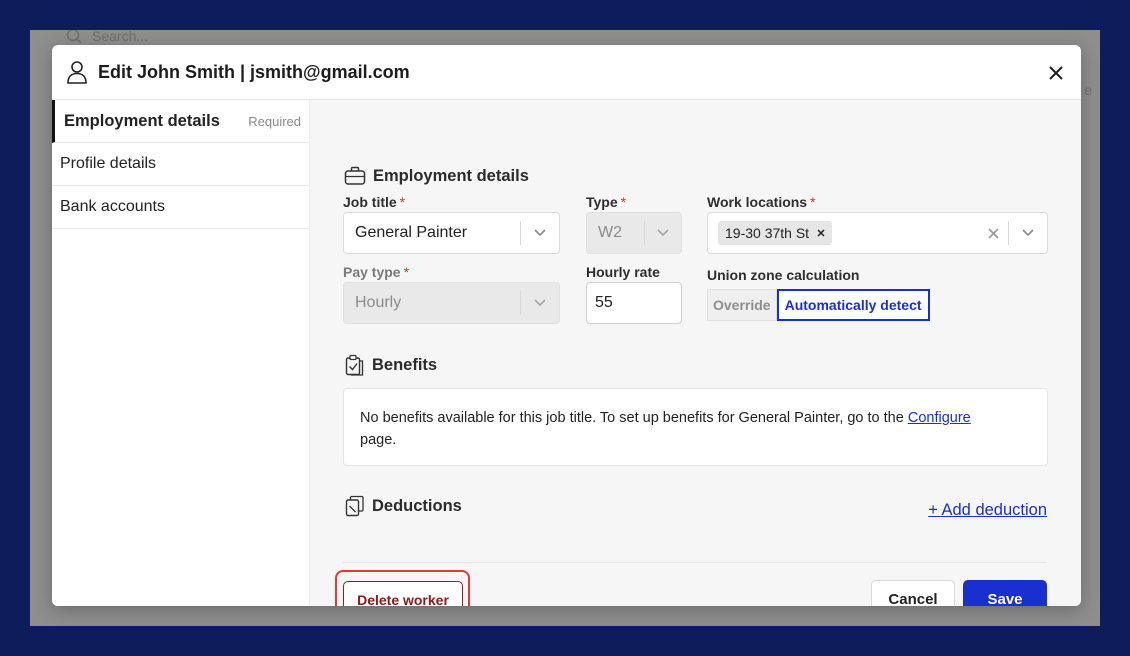  What do you see at coordinates (112, 206) in the screenshot?
I see `sidebar-item-label: Bank accounts` at bounding box center [112, 206].